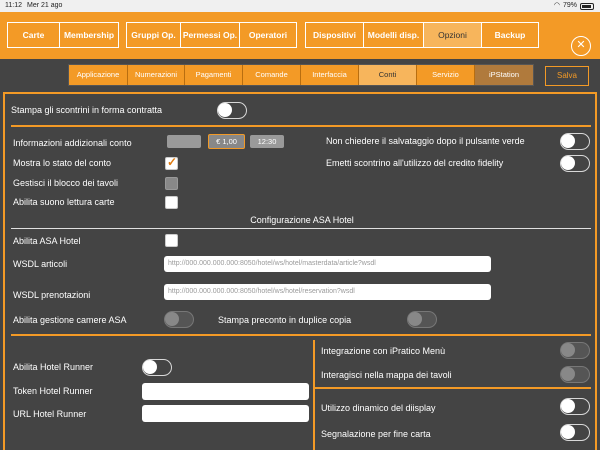 This screenshot has width=600, height=450. Describe the element at coordinates (575, 432) in the screenshot. I see `segnalazione-toggle` at that location.